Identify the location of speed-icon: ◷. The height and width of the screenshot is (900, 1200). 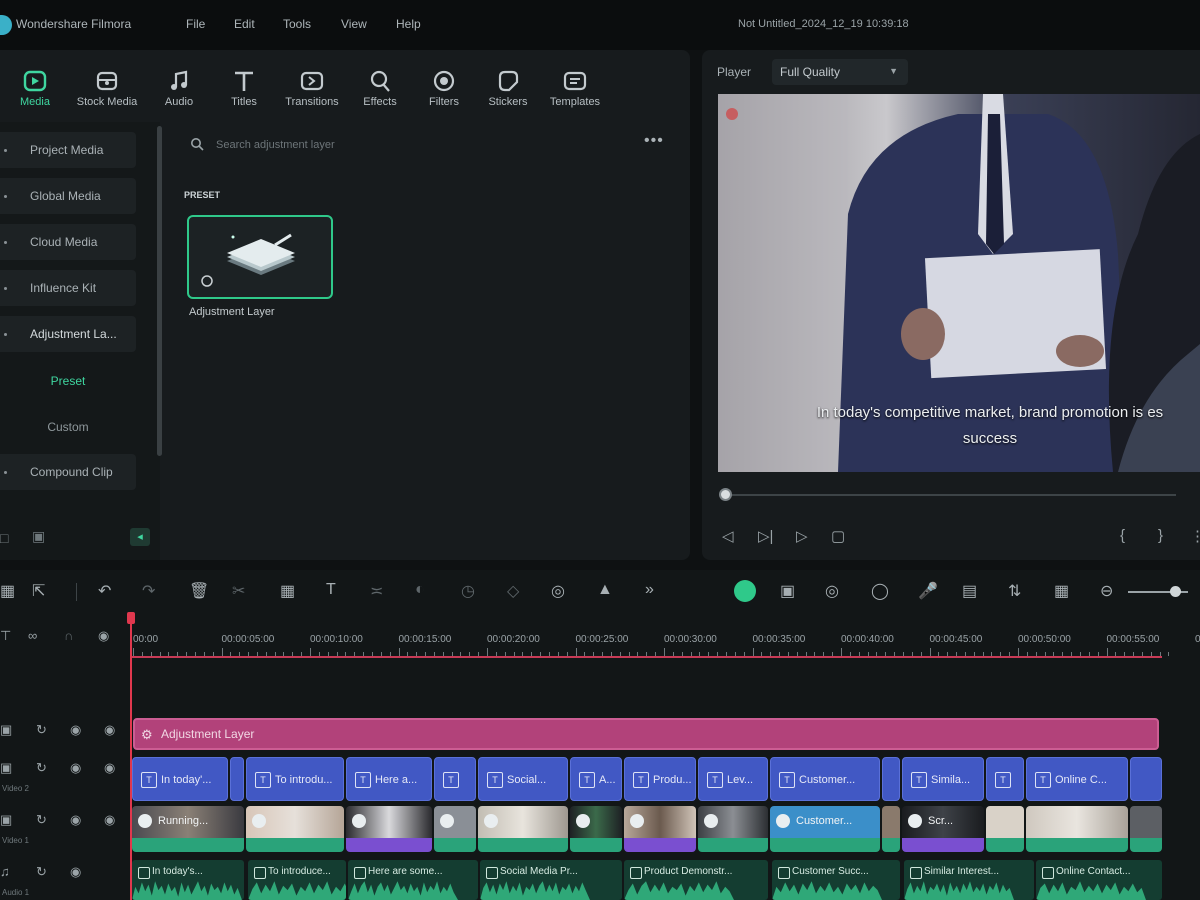
(468, 591).